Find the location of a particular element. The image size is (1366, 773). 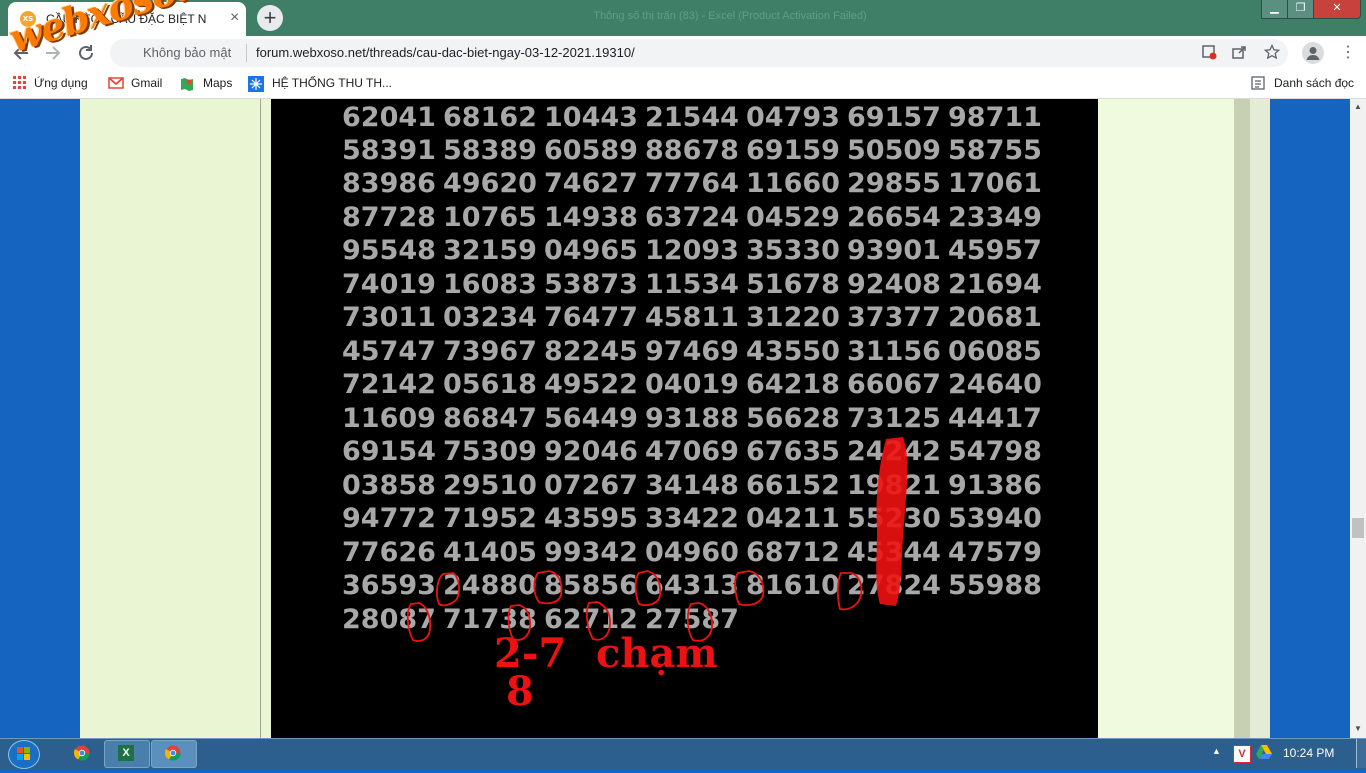

scroll-up-arrow-icon: ▲ is located at coordinates (1358, 106).